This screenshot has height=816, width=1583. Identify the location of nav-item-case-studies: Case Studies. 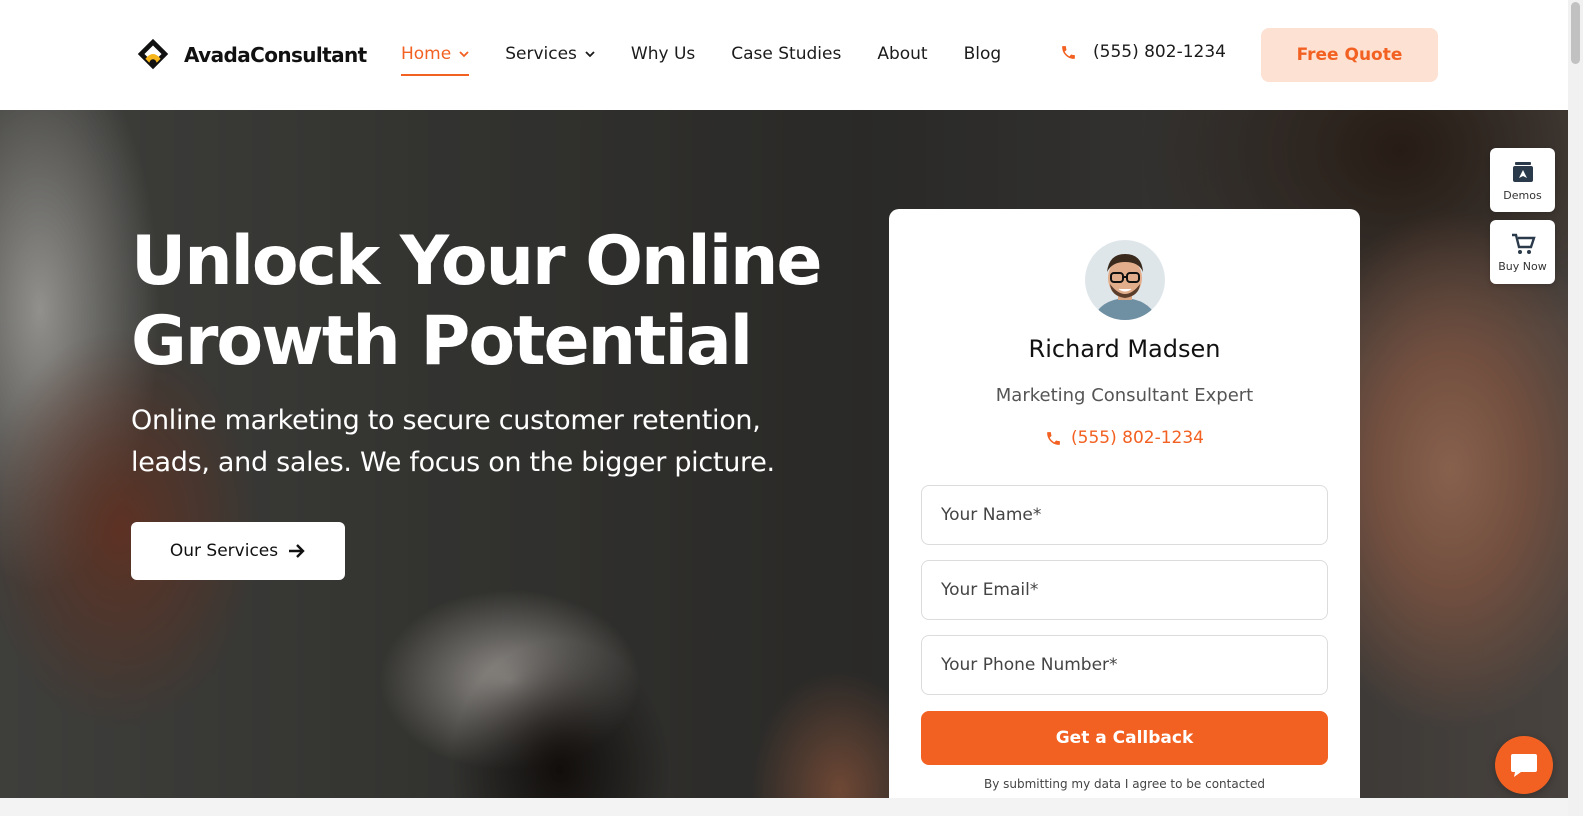
(786, 54).